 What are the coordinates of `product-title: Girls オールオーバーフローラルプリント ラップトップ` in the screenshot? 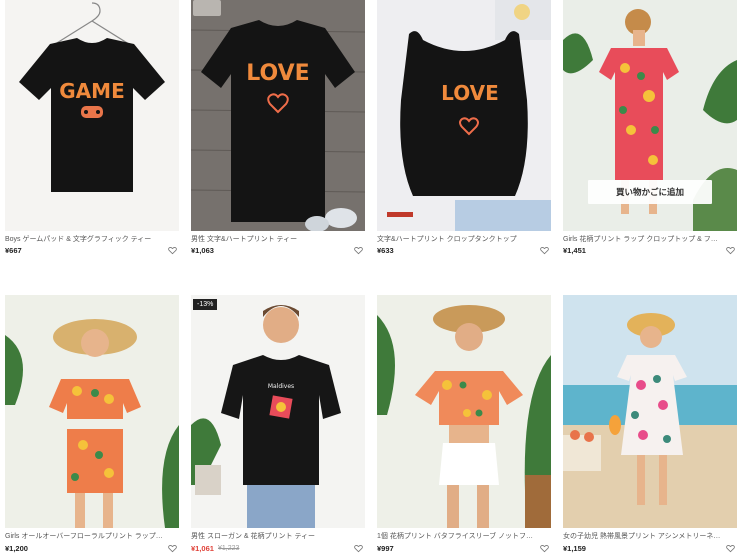 It's located at (85, 536).